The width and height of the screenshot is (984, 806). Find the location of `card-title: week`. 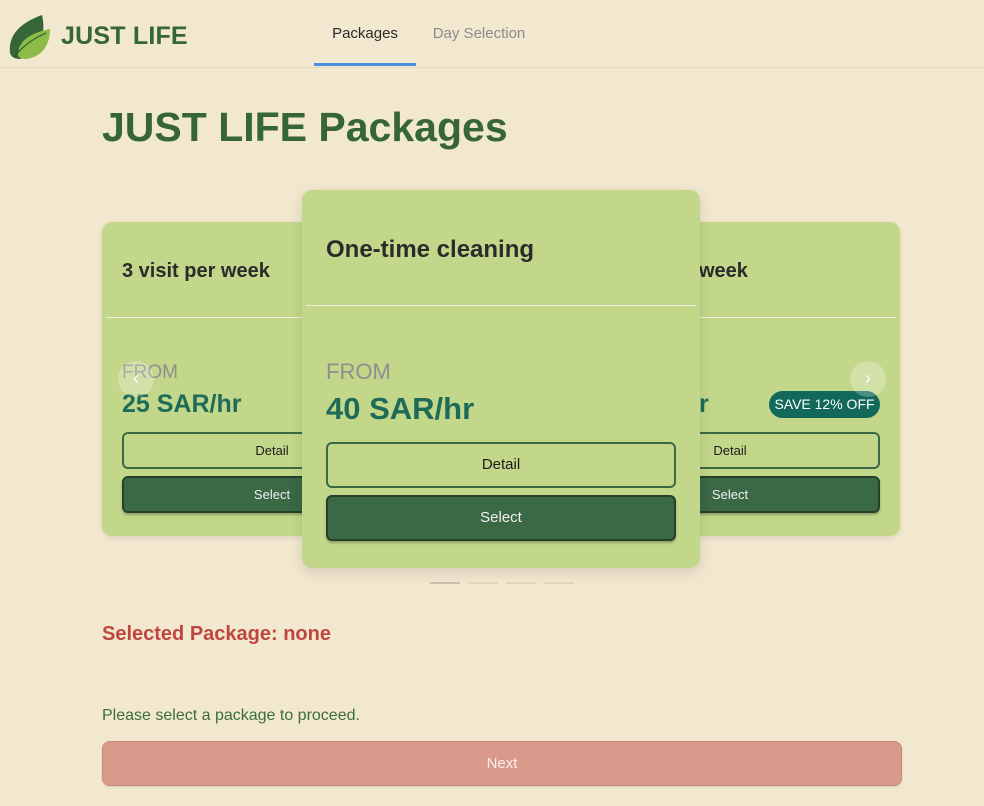

card-title: week is located at coordinates (723, 271).